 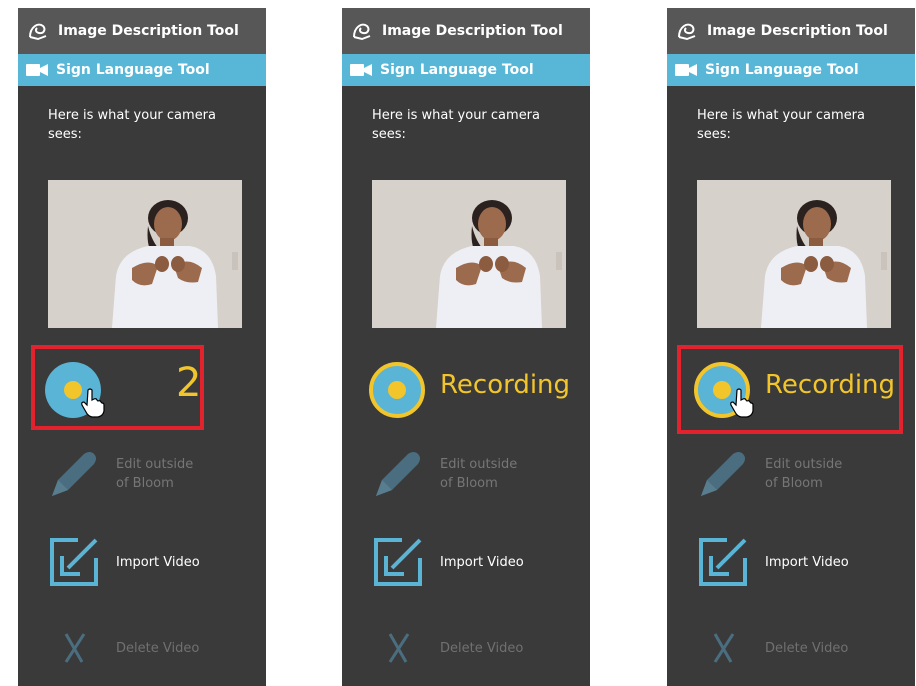 I want to click on record-button-area: Recording, so click(x=469, y=388).